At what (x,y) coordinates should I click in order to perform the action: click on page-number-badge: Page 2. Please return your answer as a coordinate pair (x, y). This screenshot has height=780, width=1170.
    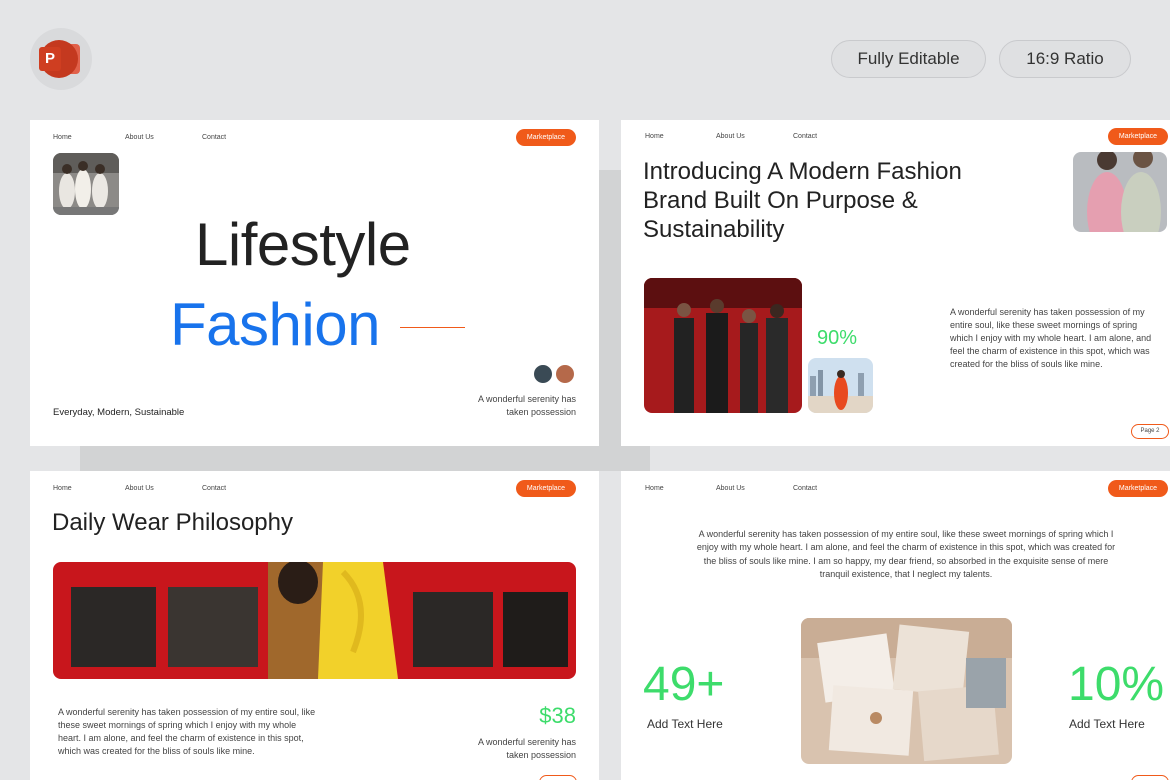
    Looking at the image, I should click on (1150, 431).